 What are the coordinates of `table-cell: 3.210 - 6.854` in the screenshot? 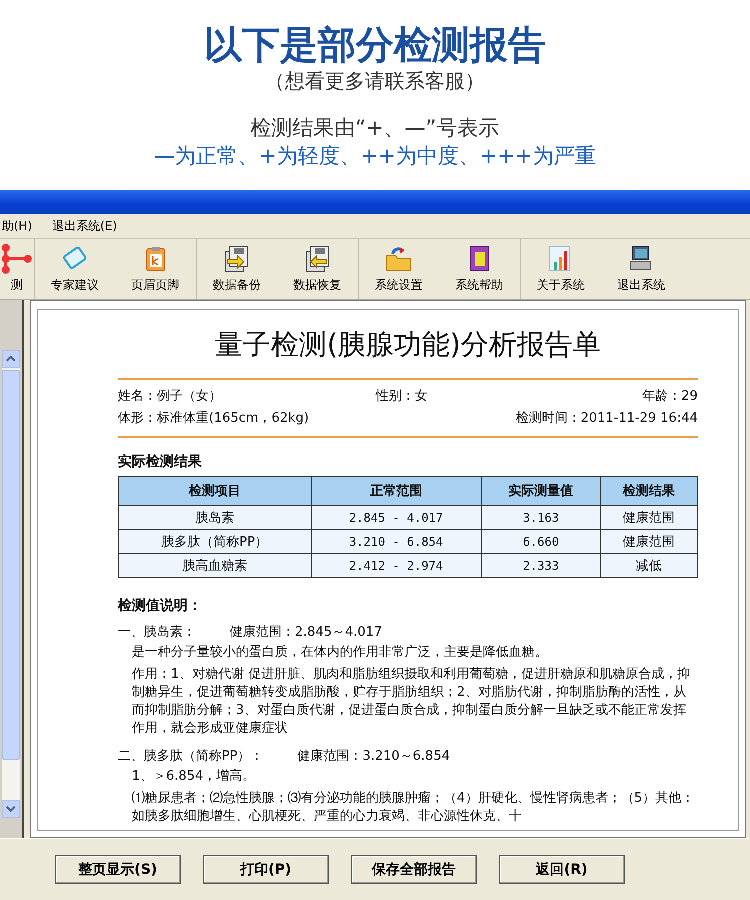 It's located at (396, 542).